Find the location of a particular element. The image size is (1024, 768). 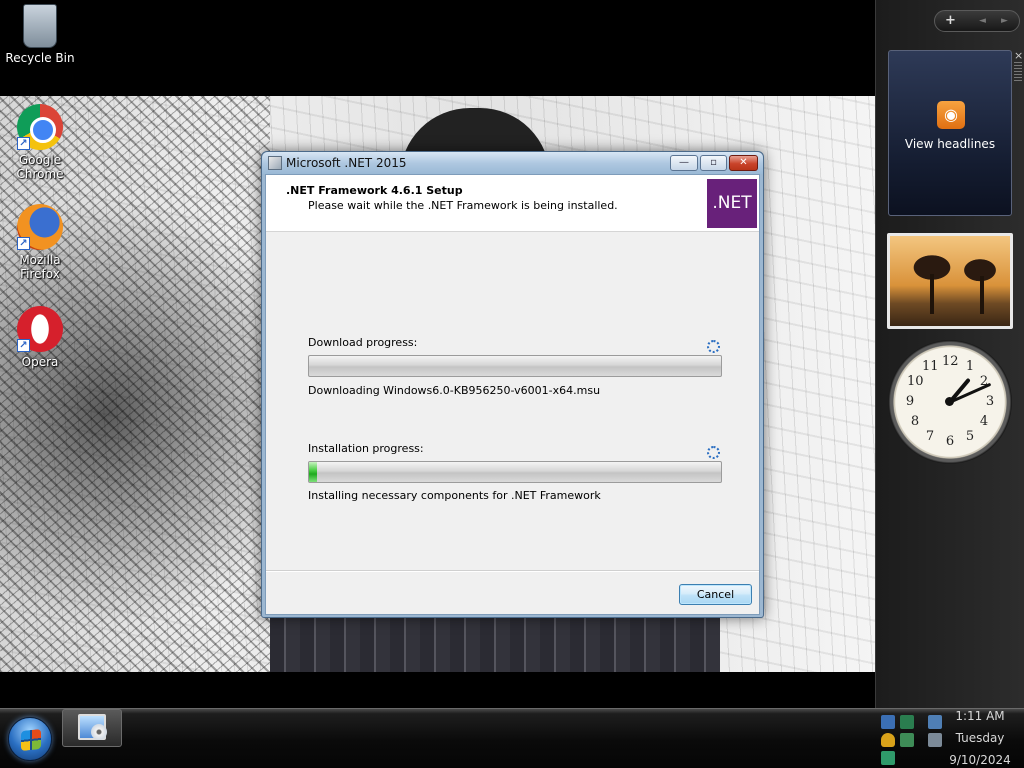

close-button: ✕ is located at coordinates (743, 163).